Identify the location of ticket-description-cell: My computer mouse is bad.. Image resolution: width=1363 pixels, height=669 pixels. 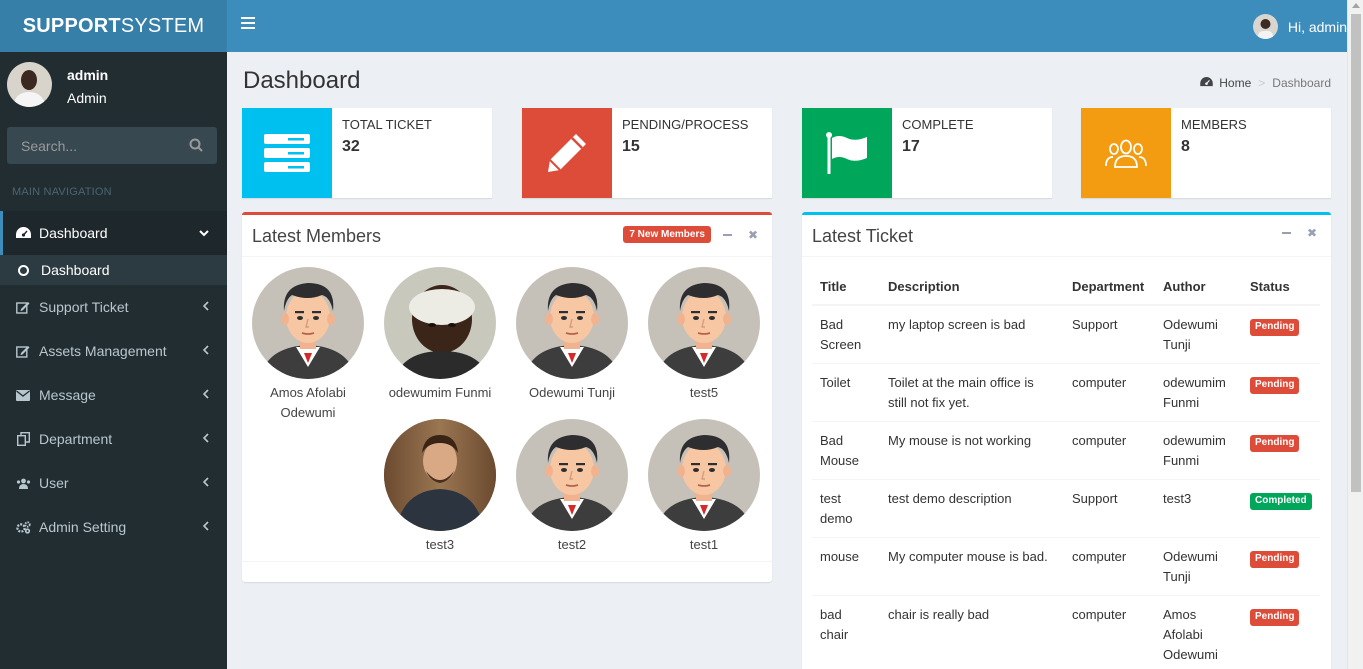
(972, 566).